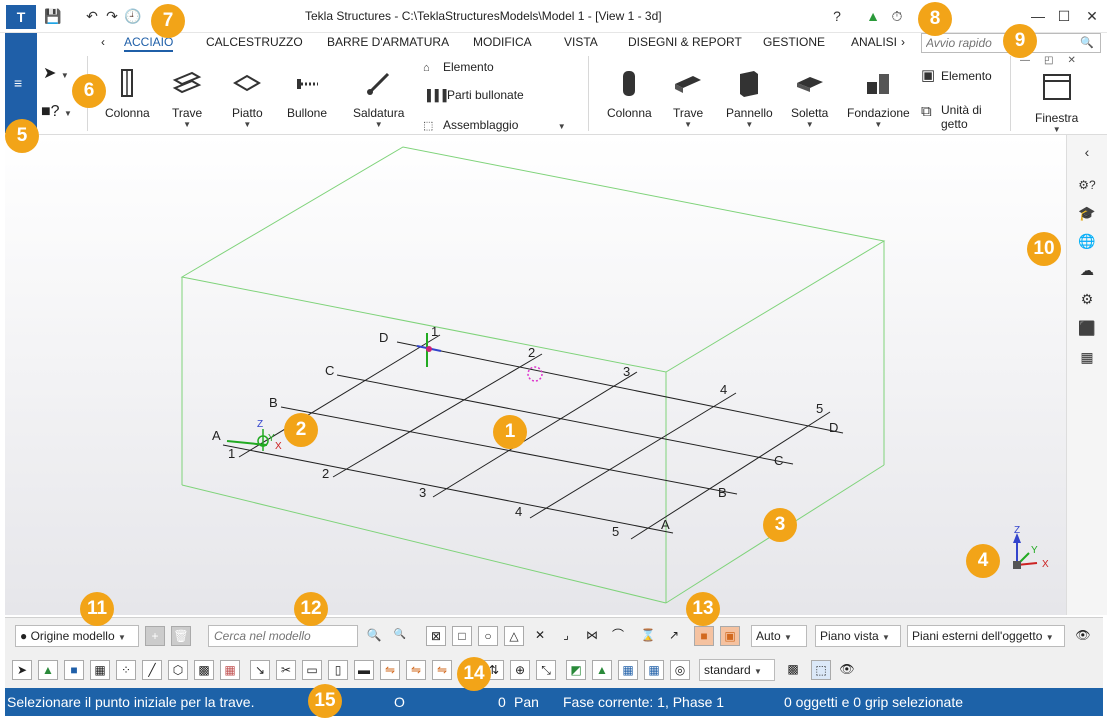  I want to click on model-search-icon: 🔍, so click(374, 636).